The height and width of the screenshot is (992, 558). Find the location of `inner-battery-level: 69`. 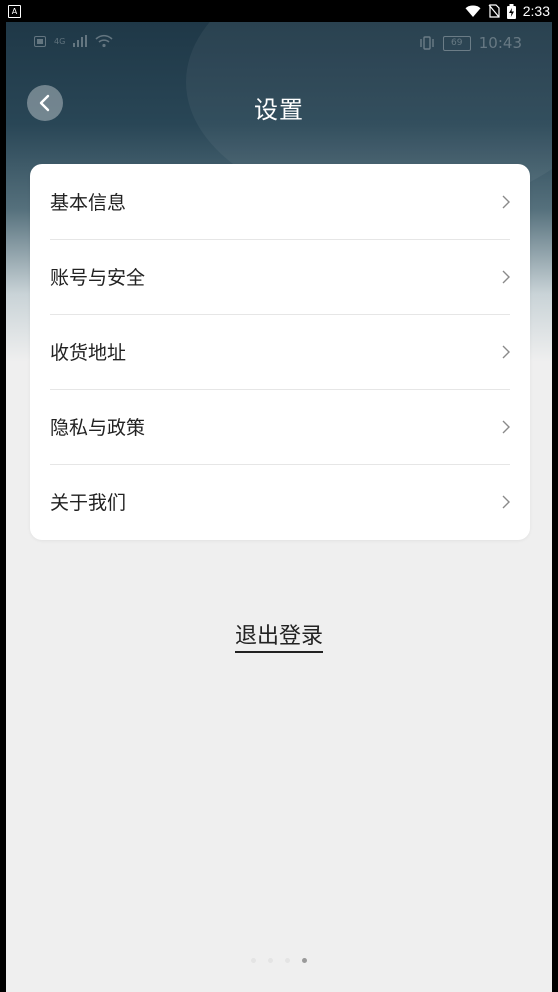

inner-battery-level: 69 is located at coordinates (457, 42).